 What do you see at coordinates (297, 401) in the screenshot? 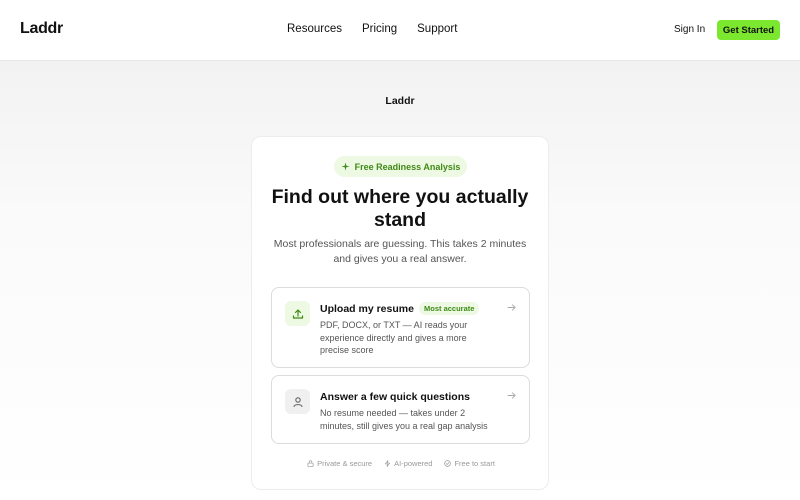
I see `user-icon` at bounding box center [297, 401].